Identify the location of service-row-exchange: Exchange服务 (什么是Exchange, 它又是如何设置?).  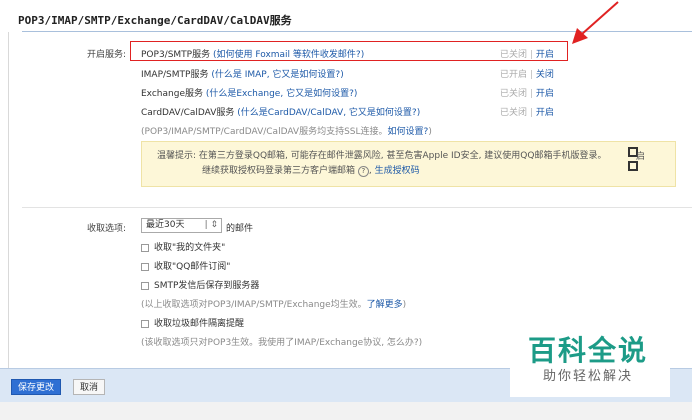
(249, 92).